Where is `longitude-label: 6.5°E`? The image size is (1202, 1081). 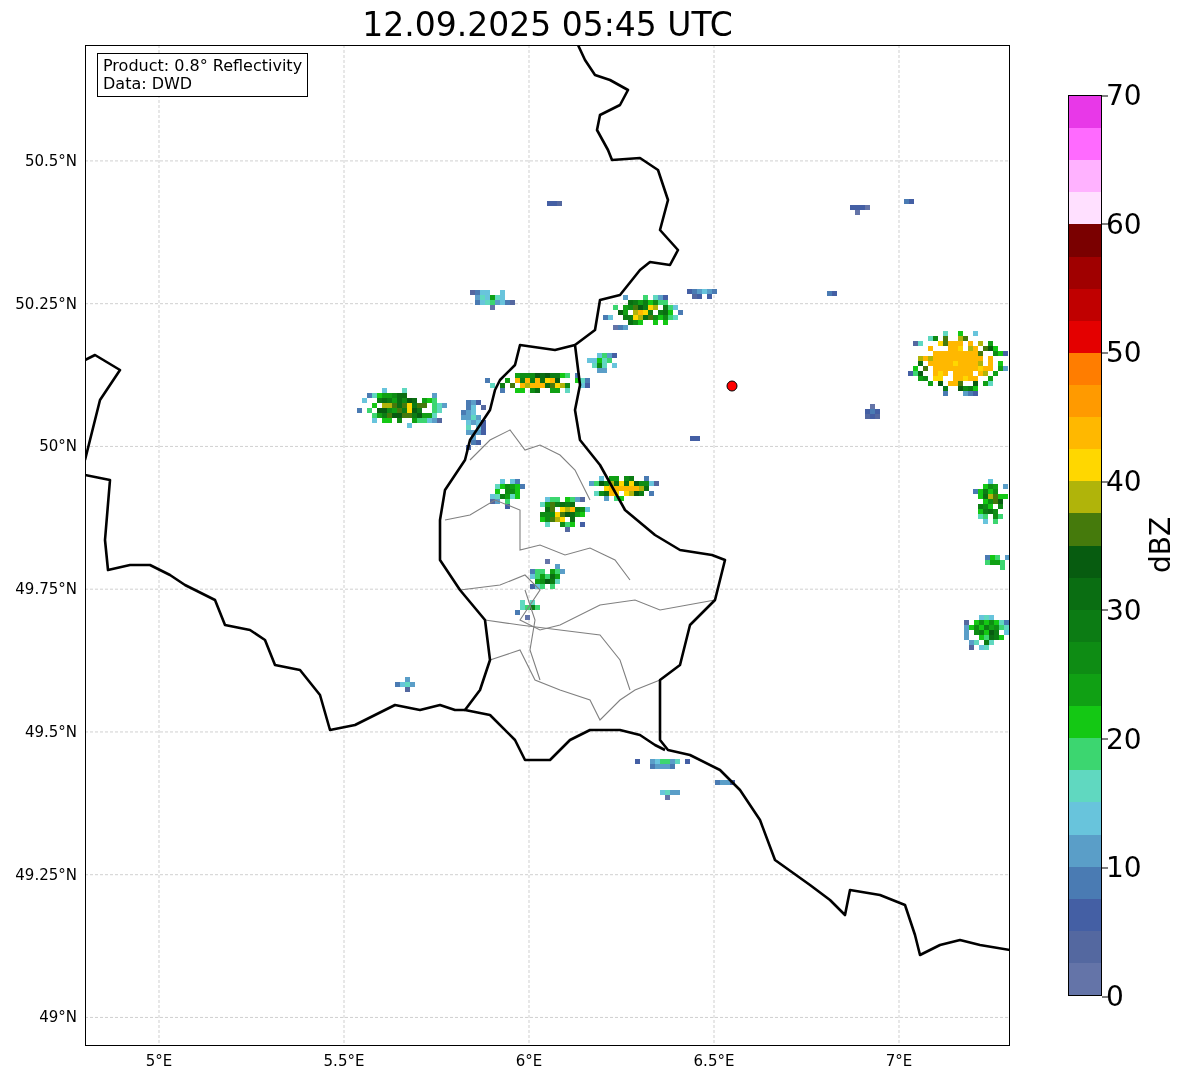
longitude-label: 6.5°E is located at coordinates (714, 1061).